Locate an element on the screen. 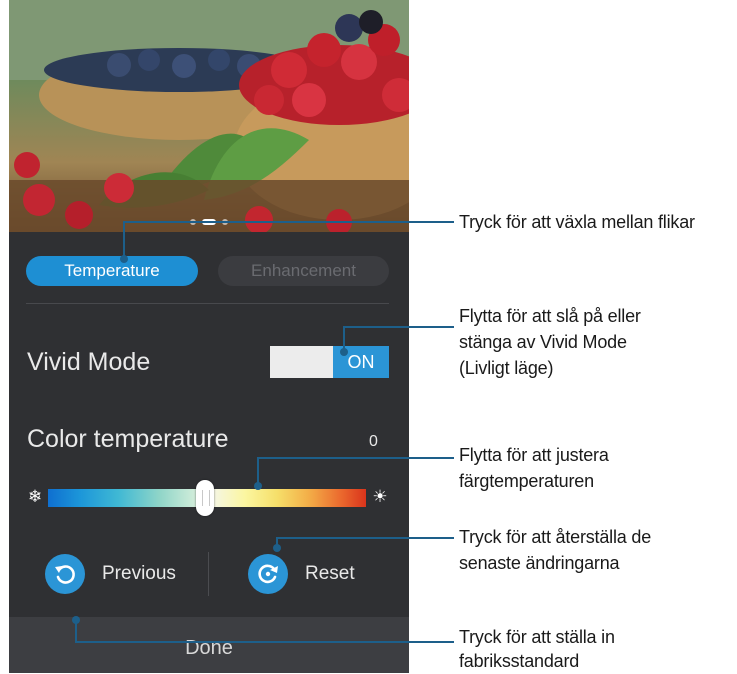 The width and height of the screenshot is (737, 674). callout-vivid-line1: Flytta för att slå på eller is located at coordinates (550, 316).